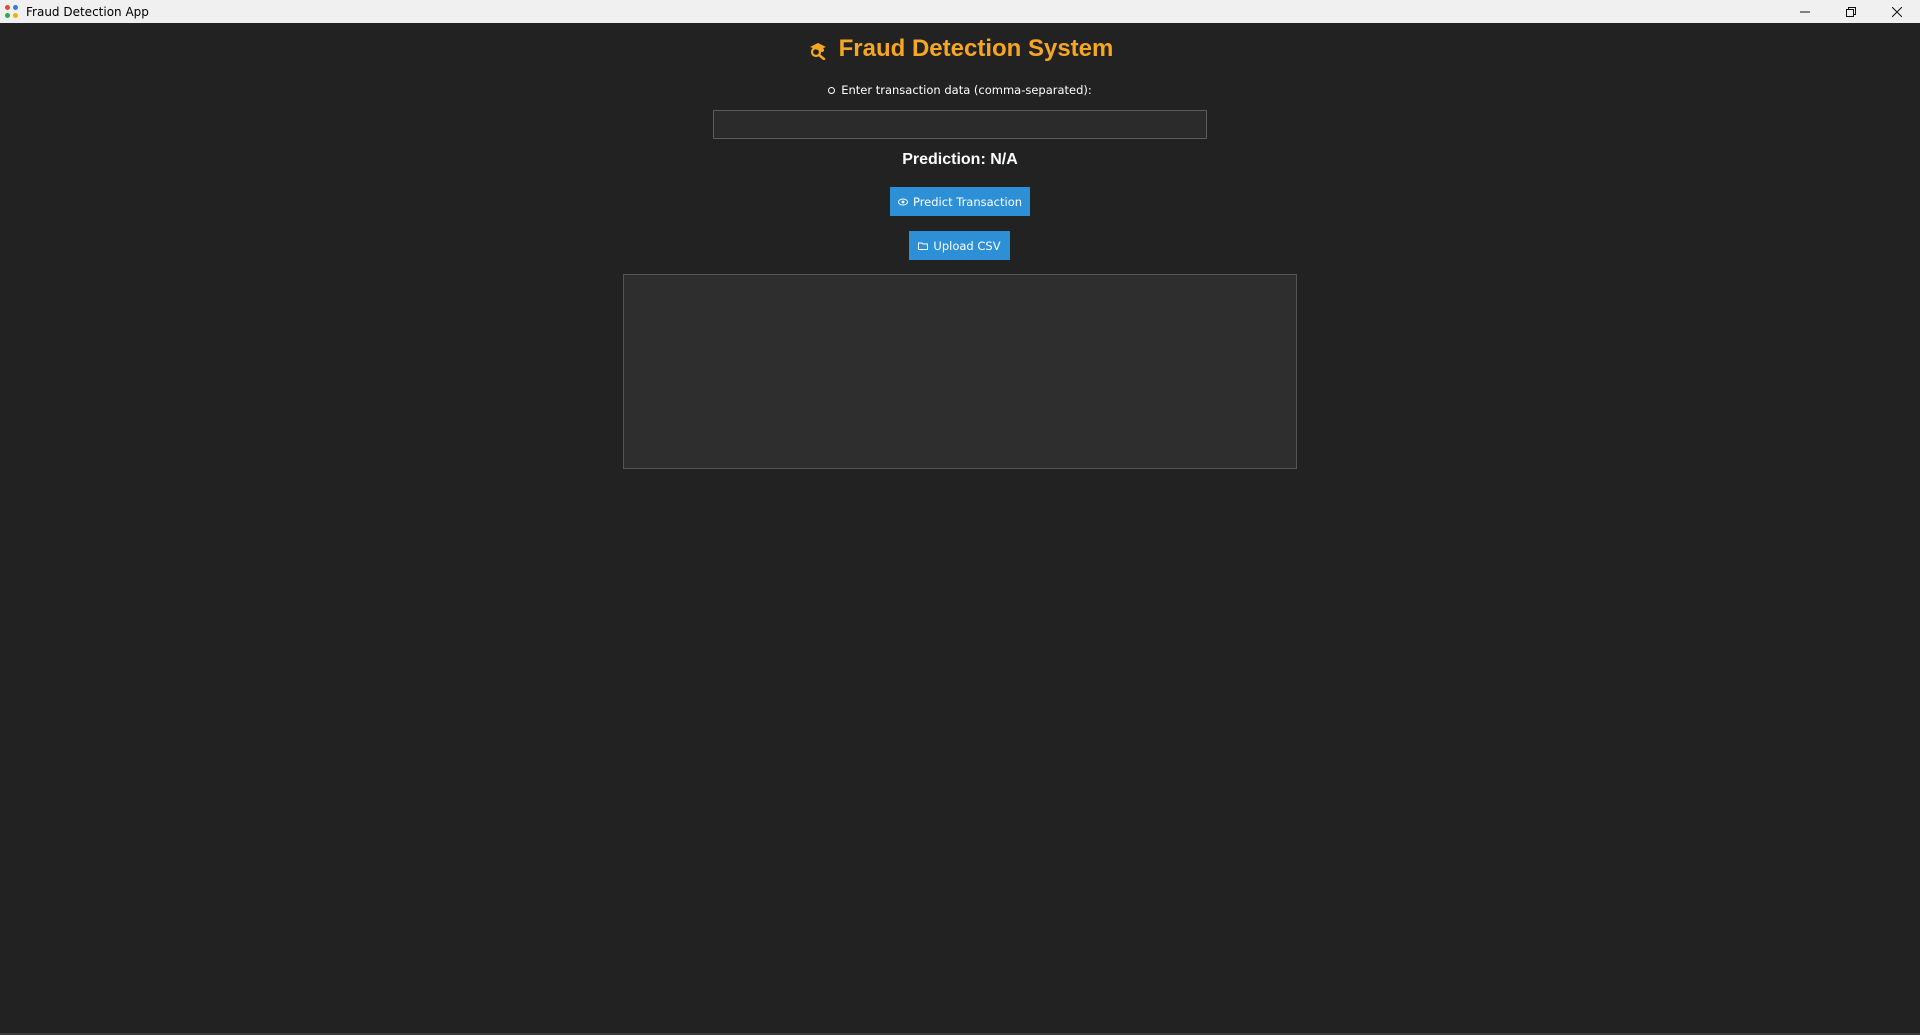 The height and width of the screenshot is (1035, 1920). What do you see at coordinates (832, 90) in the screenshot?
I see `bullet-icon` at bounding box center [832, 90].